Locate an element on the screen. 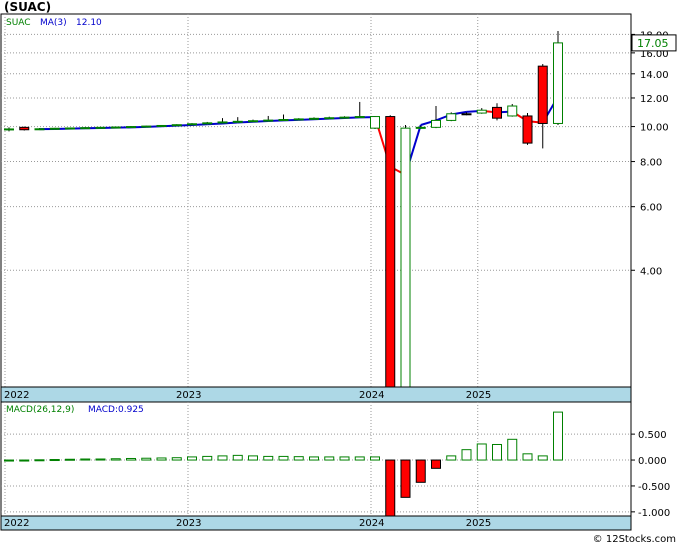 The image size is (680, 550). macd-y-axis: -1.000-0.5000.0000.500 is located at coordinates (650, 474).